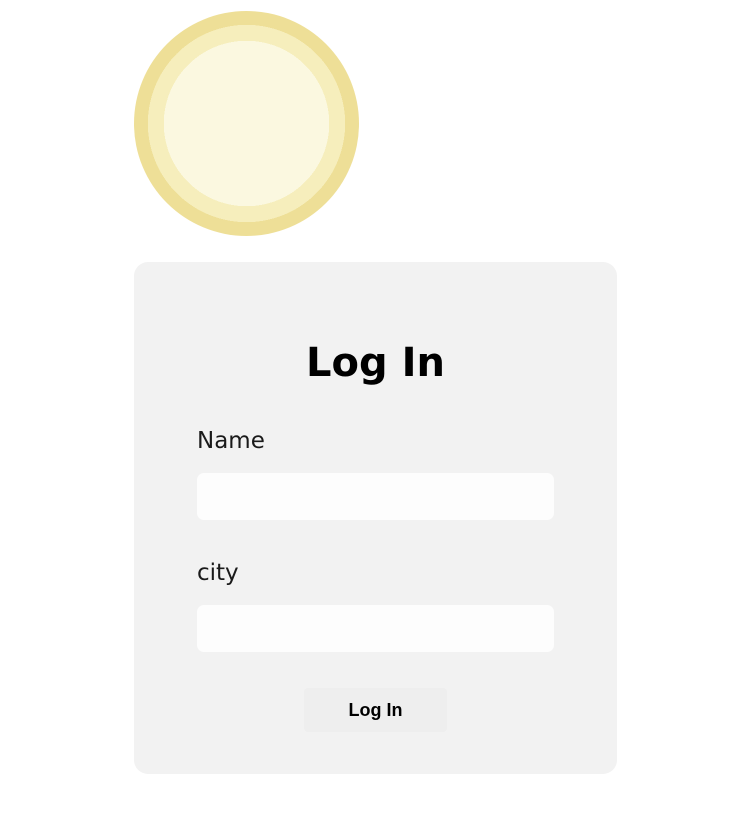  Describe the element at coordinates (375, 363) in the screenshot. I see `login-title: Log In` at that location.